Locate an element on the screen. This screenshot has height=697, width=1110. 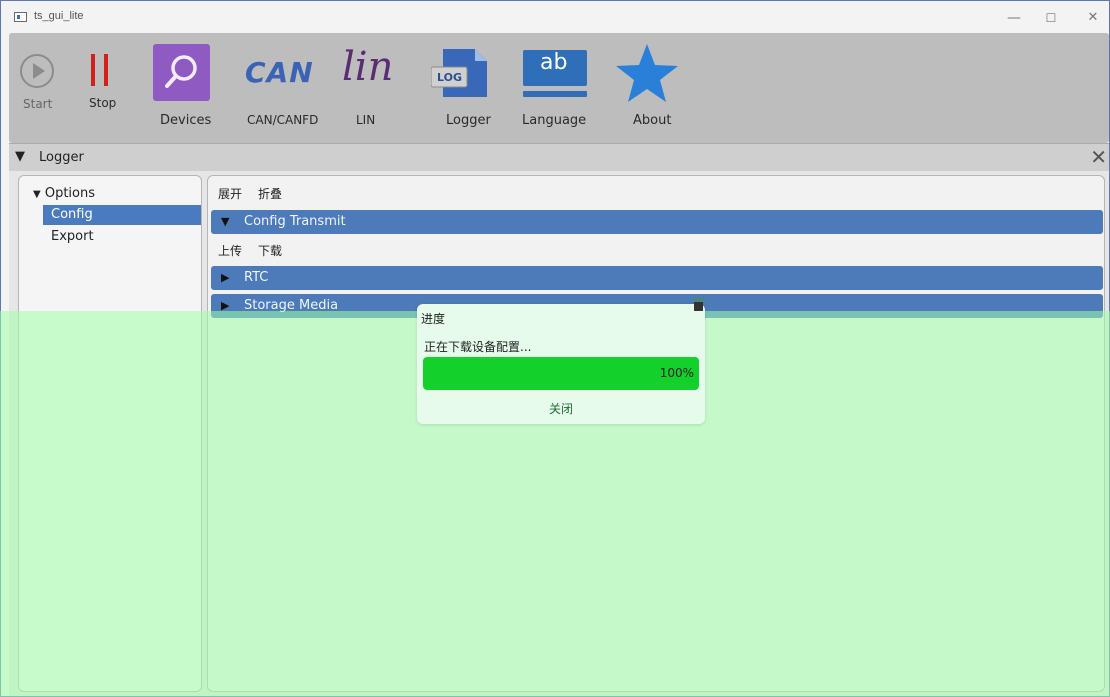
dialog-close-button: 关闭 is located at coordinates (561, 408).